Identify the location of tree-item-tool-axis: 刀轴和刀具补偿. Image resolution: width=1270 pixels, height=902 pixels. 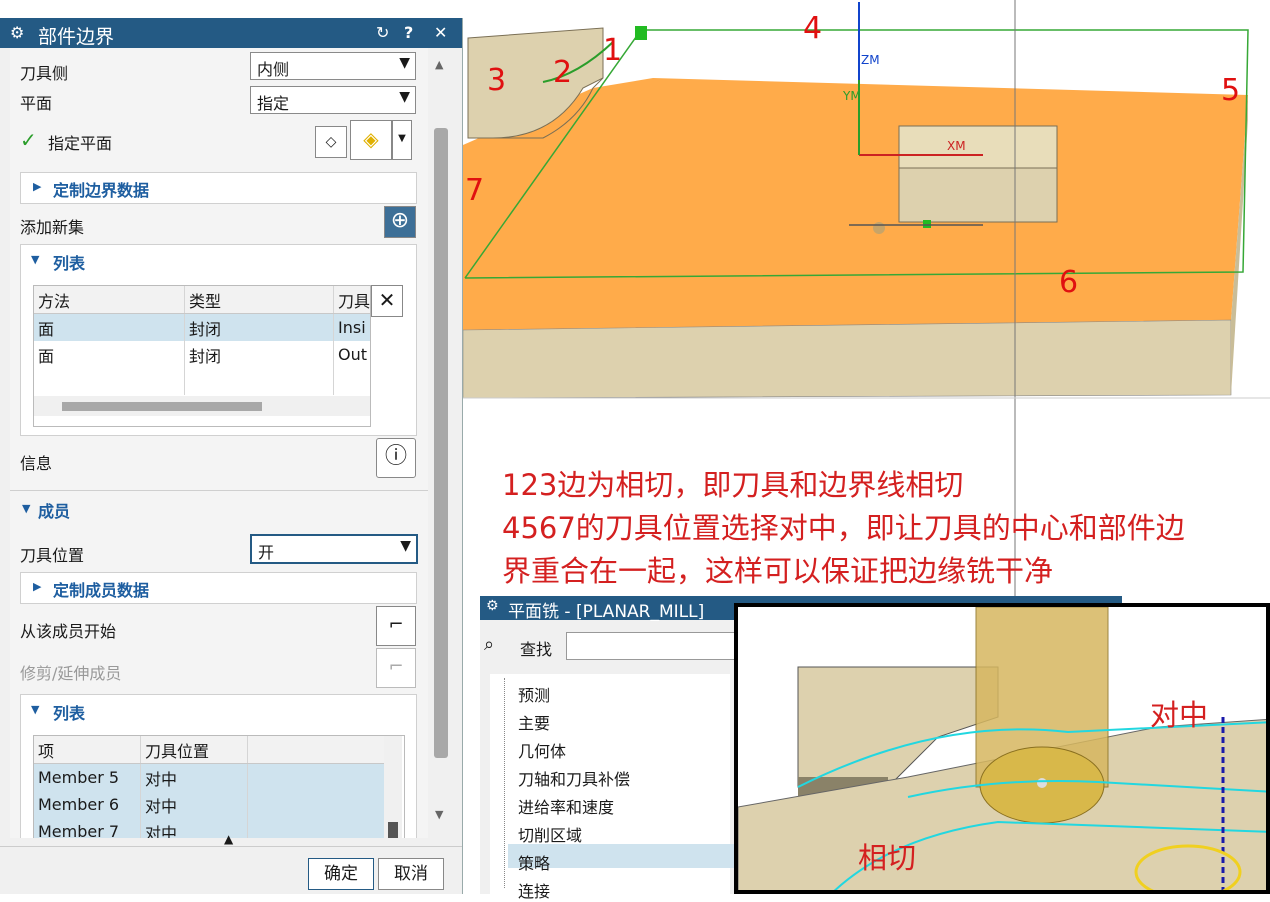
(574, 778).